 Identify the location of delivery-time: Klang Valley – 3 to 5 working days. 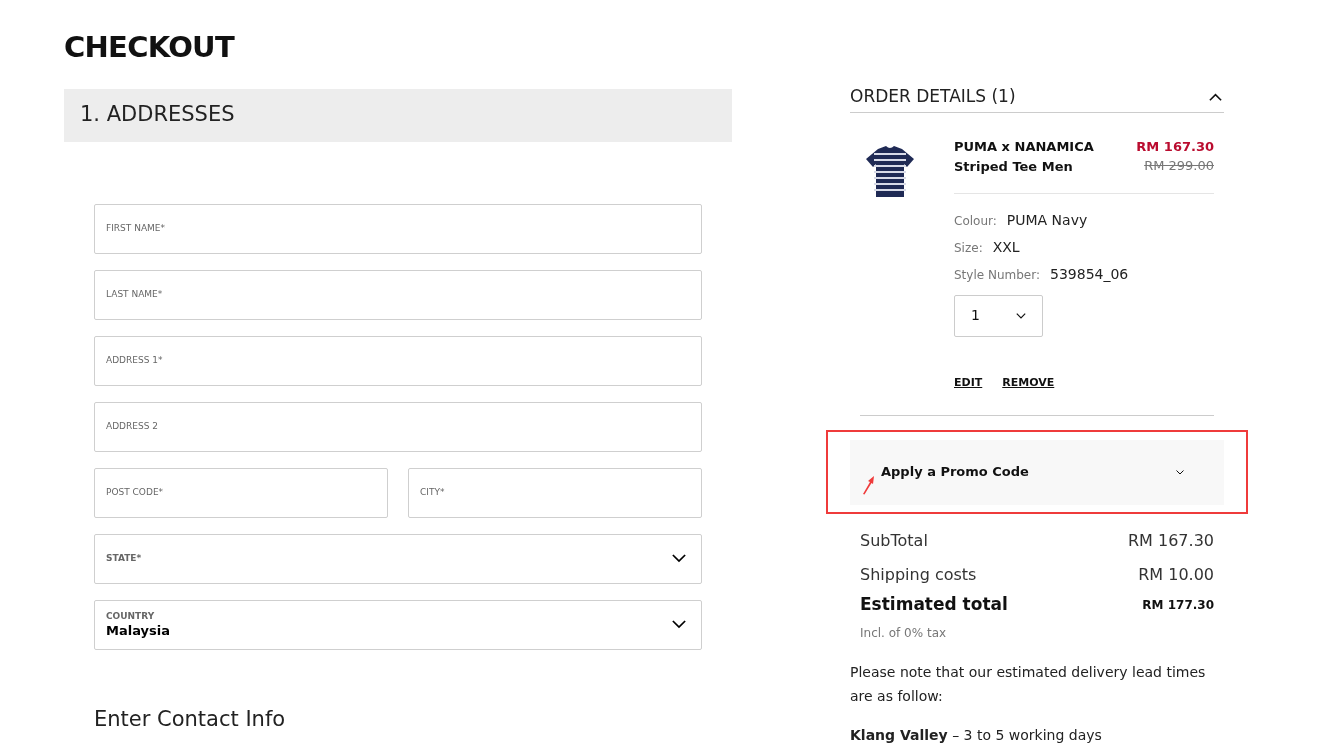
(976, 735).